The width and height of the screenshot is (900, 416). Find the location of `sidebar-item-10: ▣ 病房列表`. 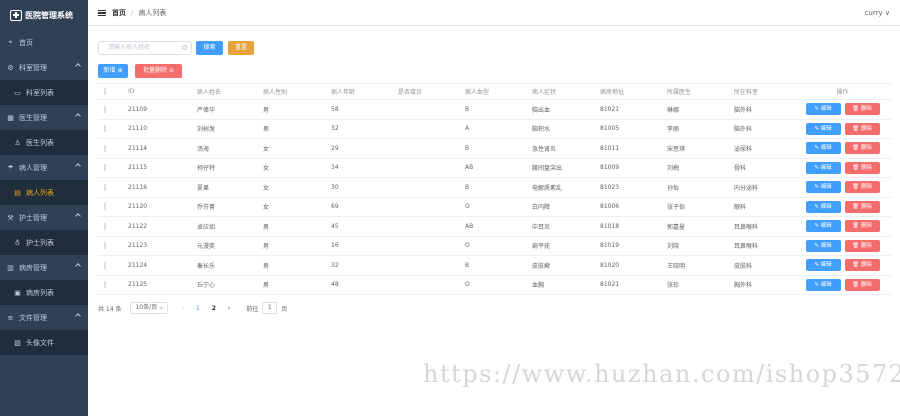

sidebar-item-10: ▣ 病房列表 is located at coordinates (44, 292).